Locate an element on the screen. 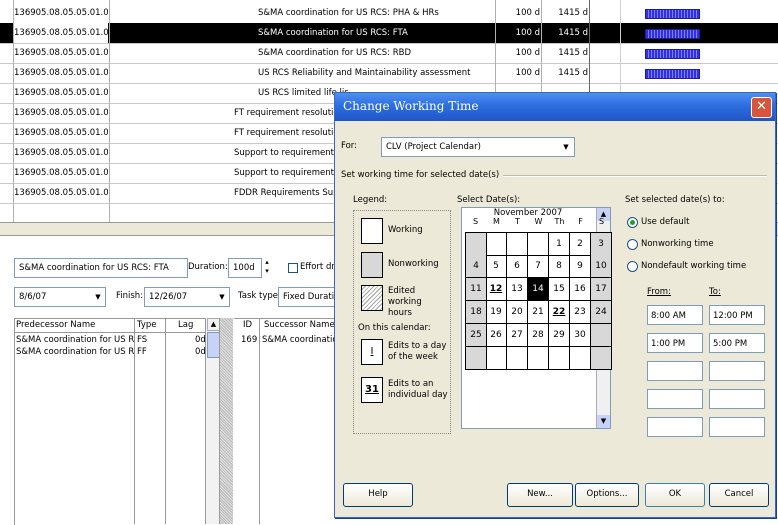 This screenshot has width=778, height=525. pred-type: FS is located at coordinates (142, 340).